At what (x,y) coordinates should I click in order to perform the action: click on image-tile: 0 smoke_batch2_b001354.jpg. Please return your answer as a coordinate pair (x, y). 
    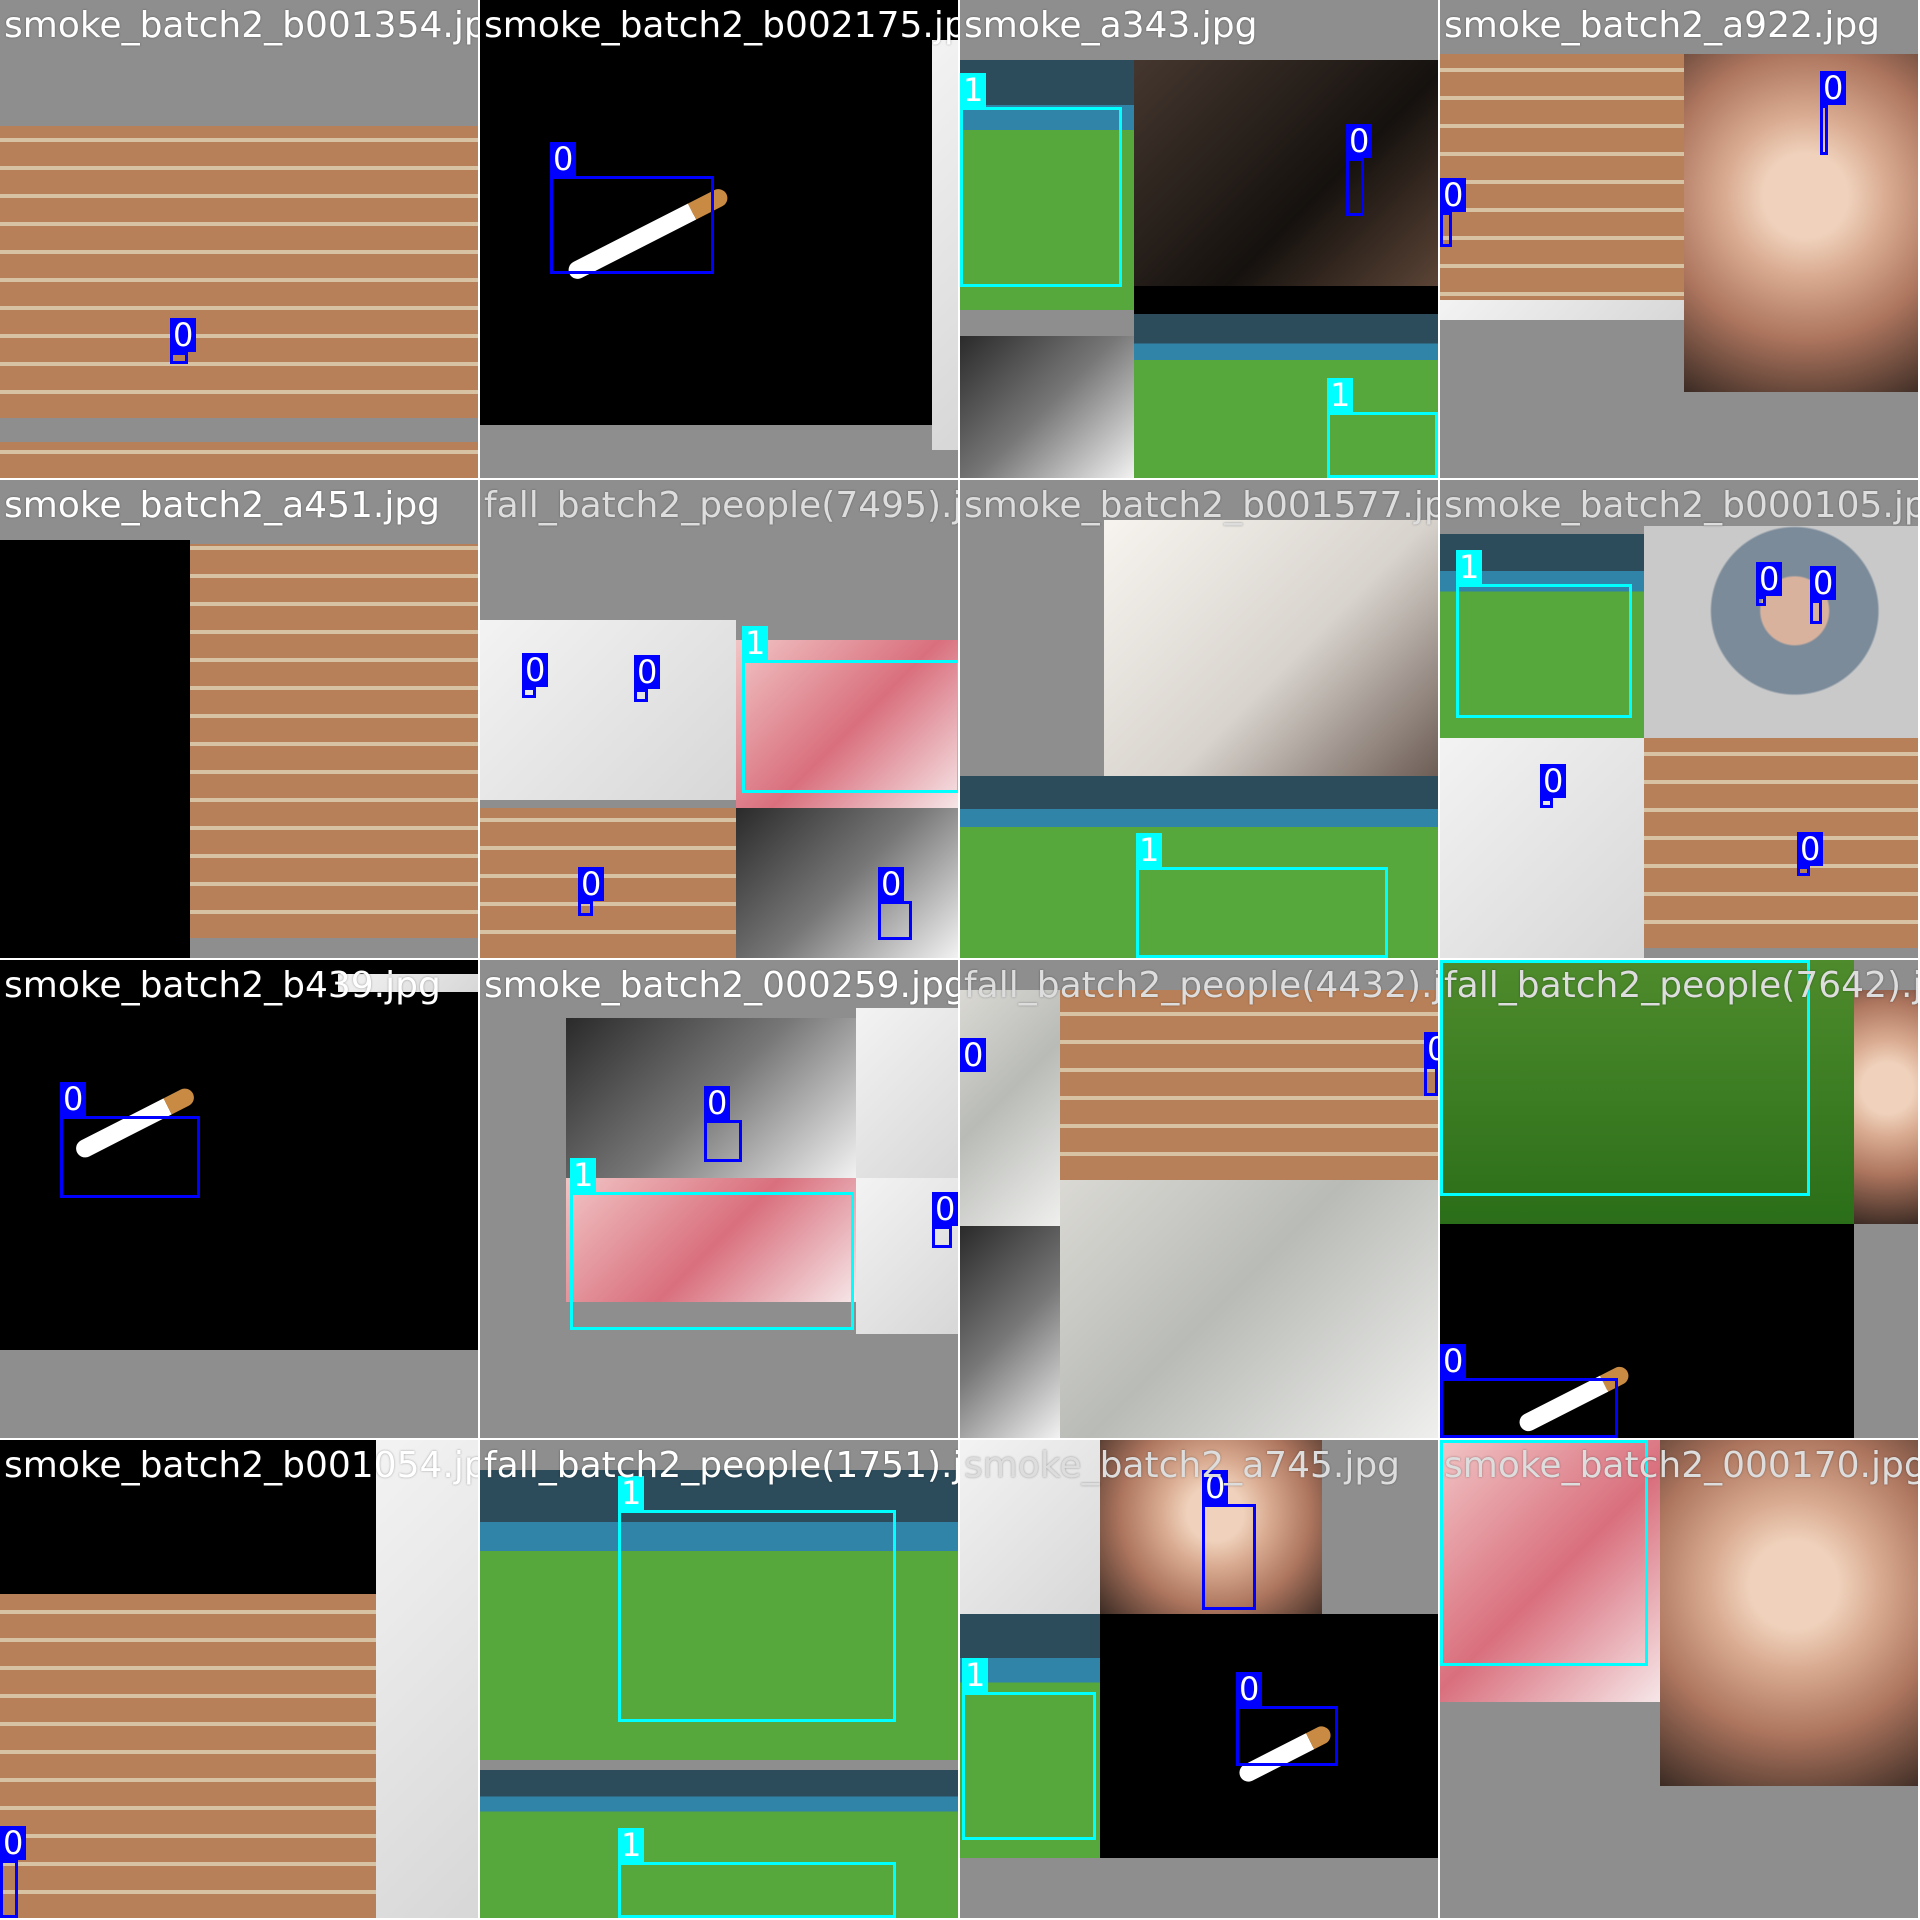
    Looking at the image, I should click on (239, 239).